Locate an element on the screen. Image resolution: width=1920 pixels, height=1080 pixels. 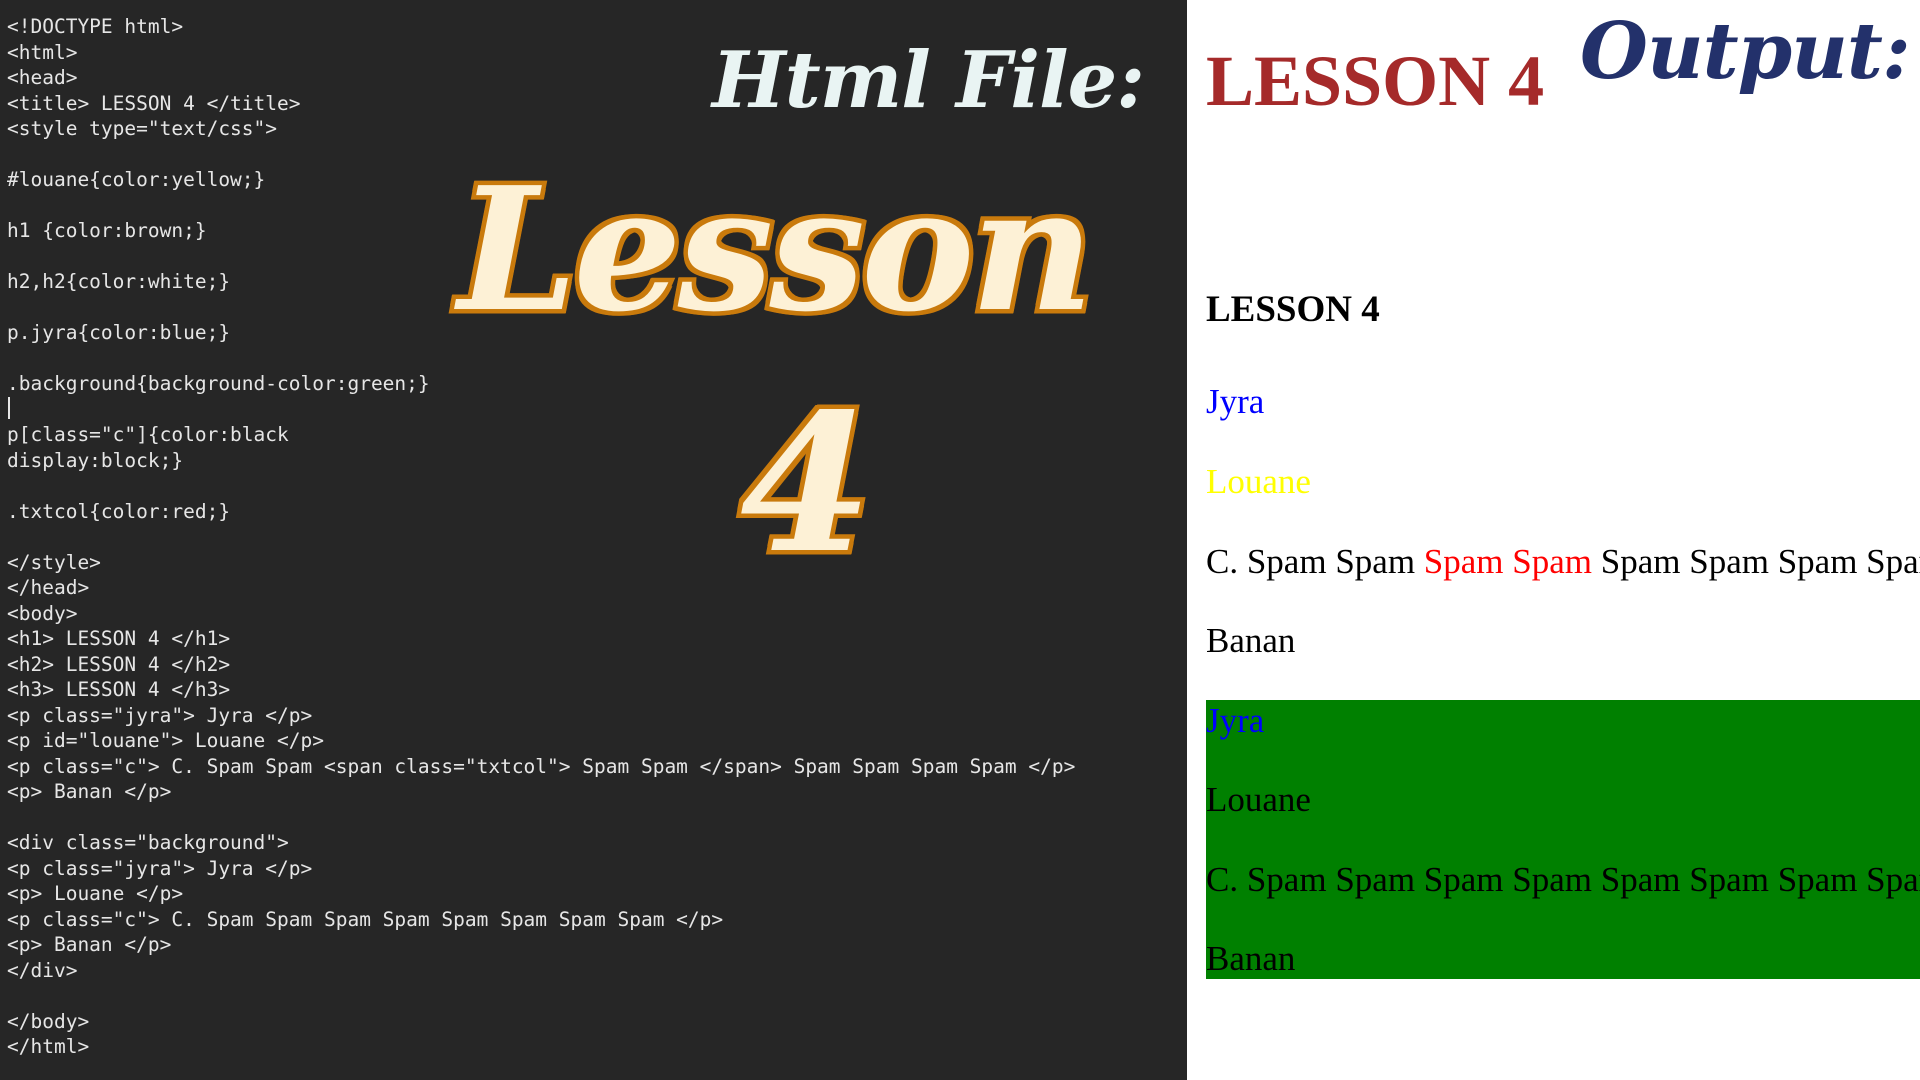
output-p-jyra: Jyra is located at coordinates (1235, 401).